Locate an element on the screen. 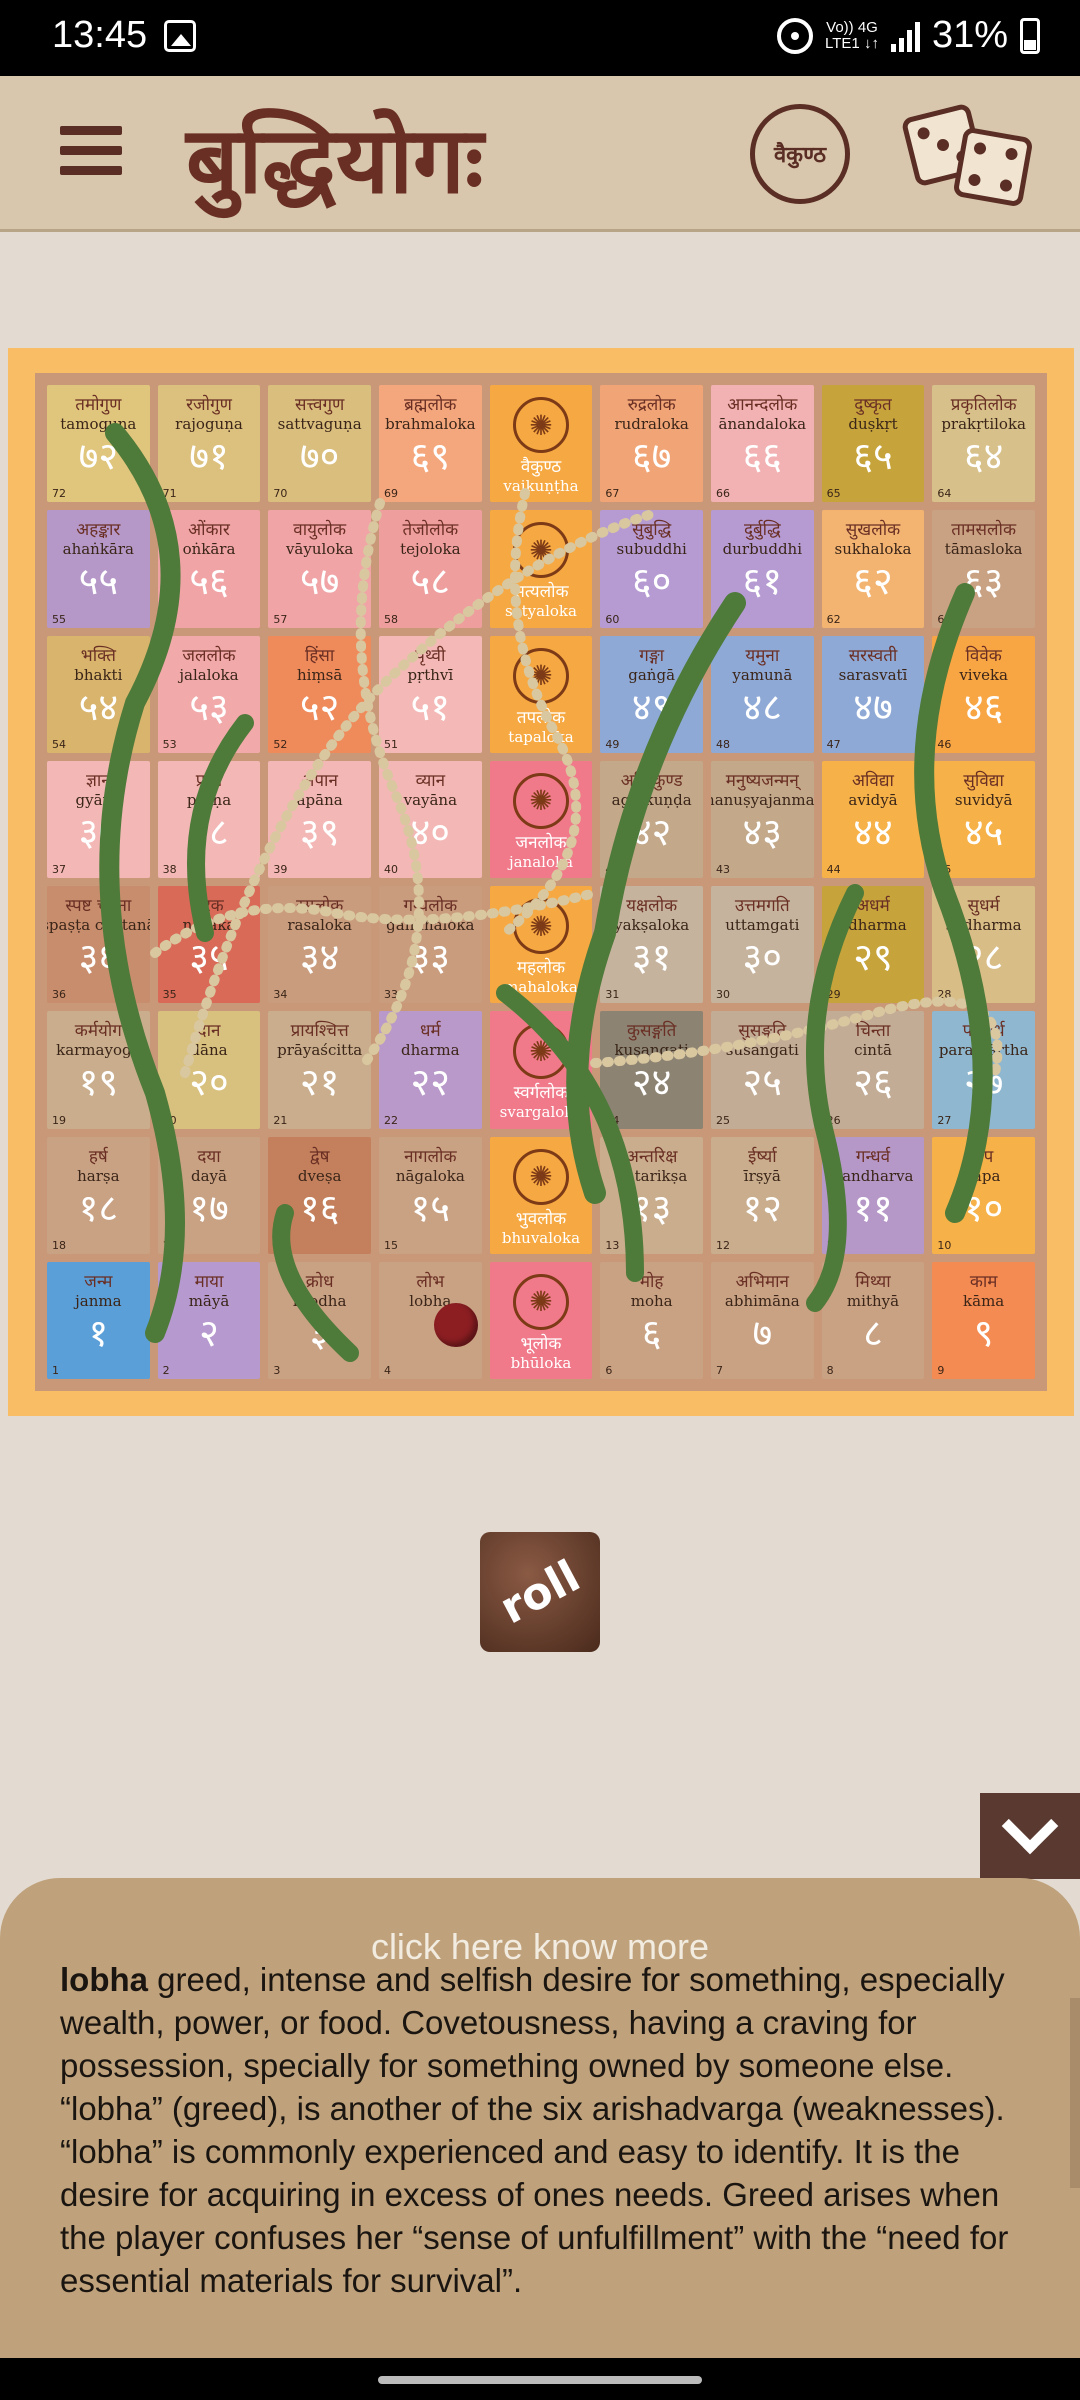 This screenshot has height=2400, width=1080. cell-roman: duṣkṛt is located at coordinates (873, 424).